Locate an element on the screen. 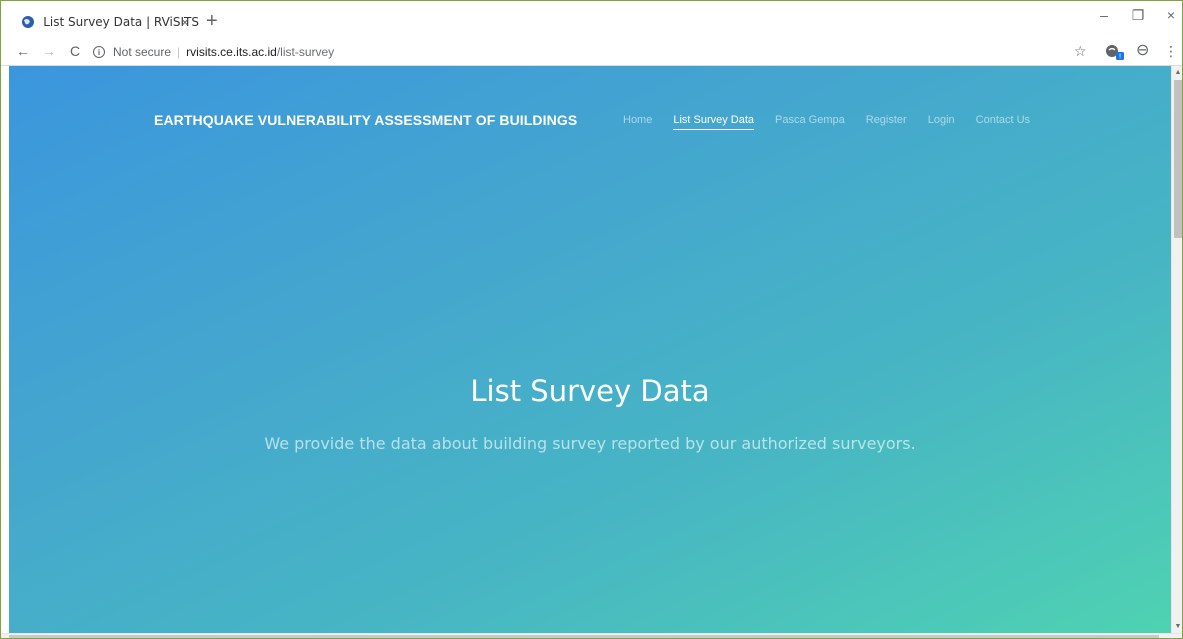  globe-icon is located at coordinates (28, 22).